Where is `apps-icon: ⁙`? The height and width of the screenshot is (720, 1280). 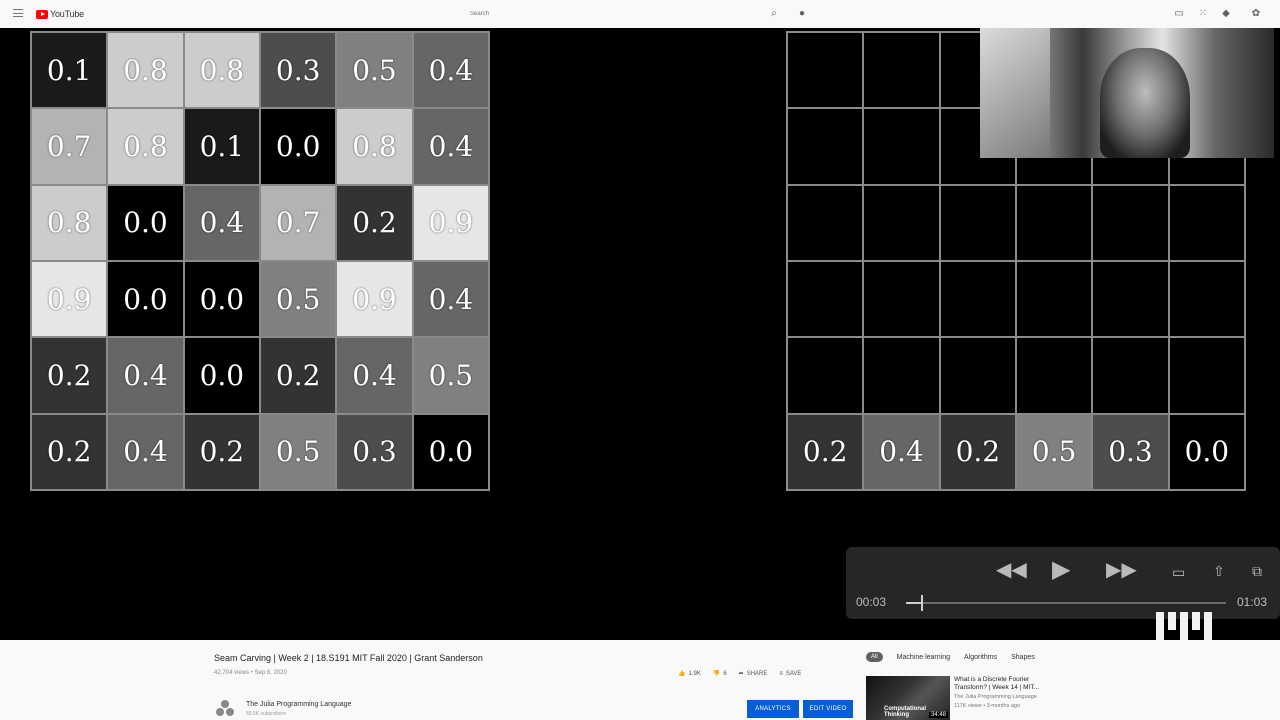 apps-icon: ⁙ is located at coordinates (1203, 14).